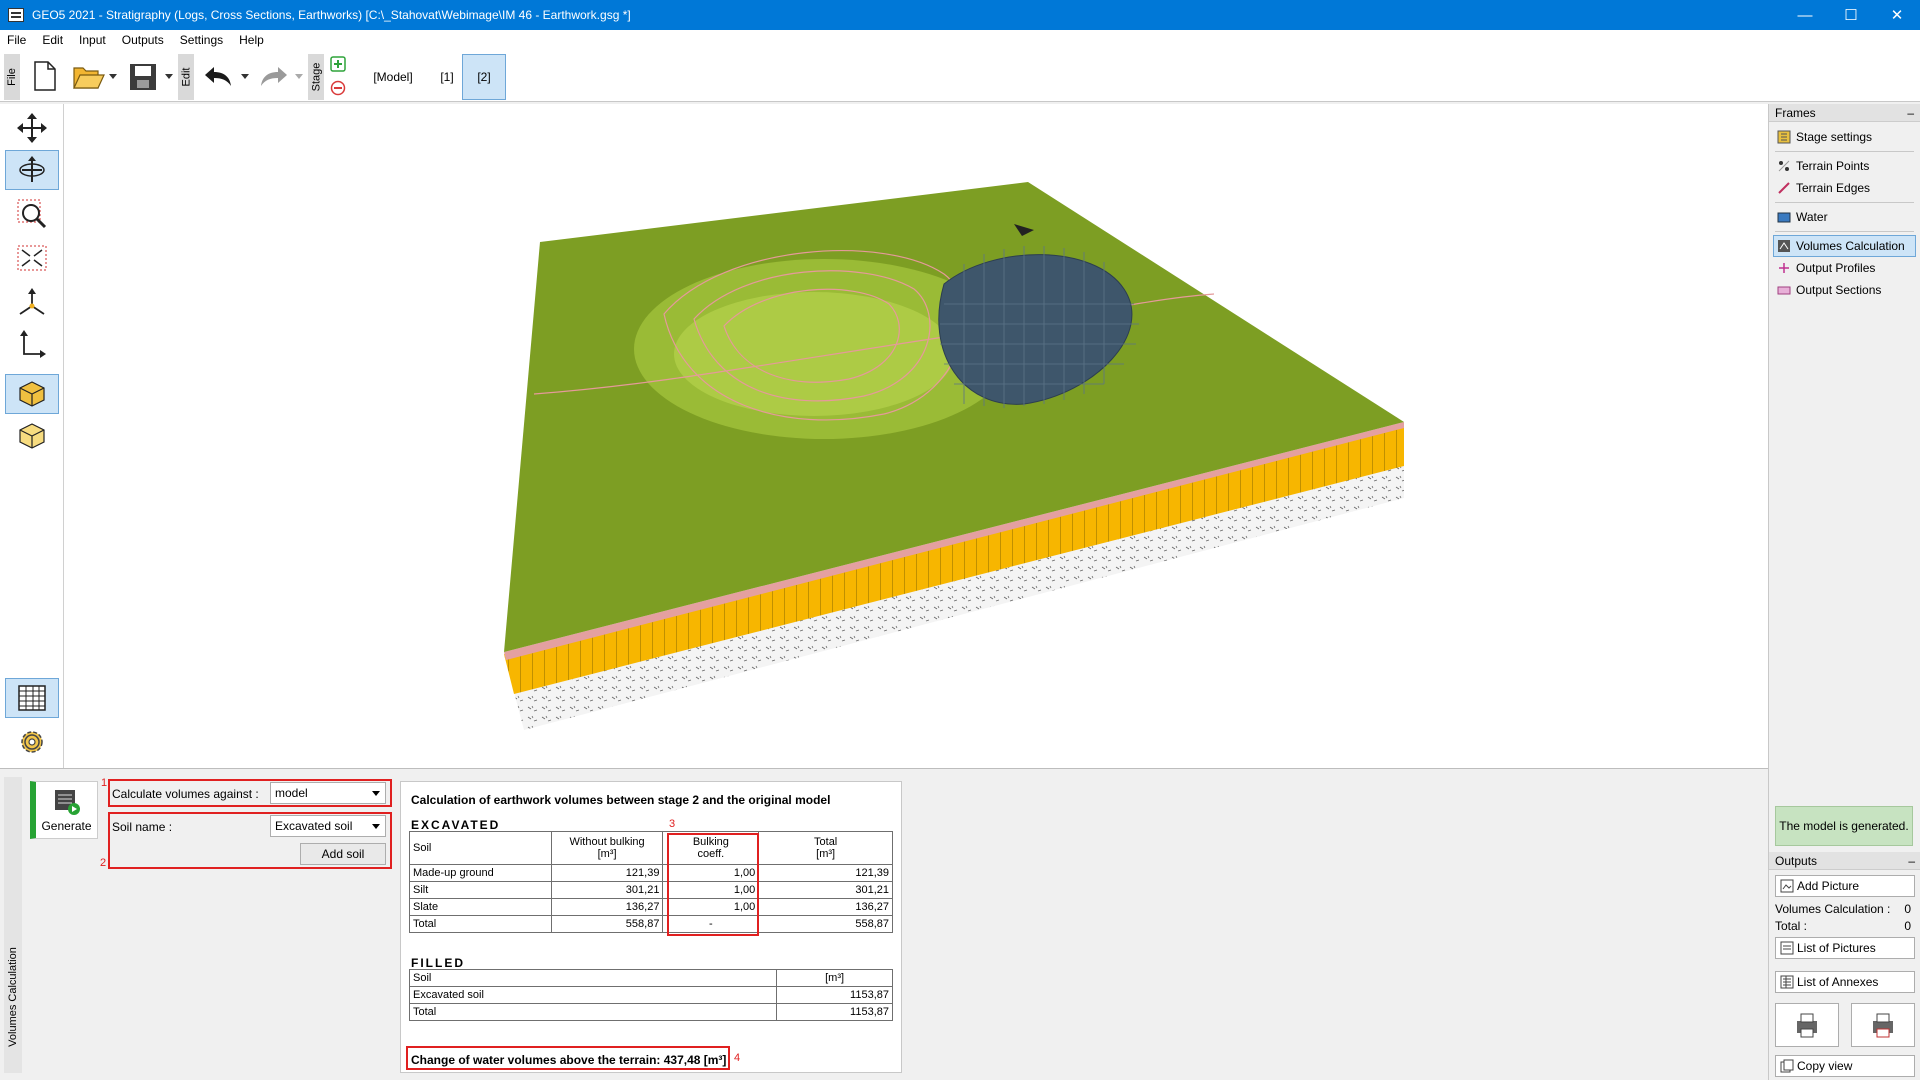 This screenshot has height=1080, width=1920. Describe the element at coordinates (1784, 217) in the screenshot. I see `water-icon` at that location.